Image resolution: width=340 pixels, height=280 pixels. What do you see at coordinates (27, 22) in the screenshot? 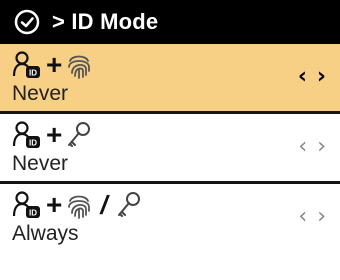
I see `shield-check-icon` at bounding box center [27, 22].